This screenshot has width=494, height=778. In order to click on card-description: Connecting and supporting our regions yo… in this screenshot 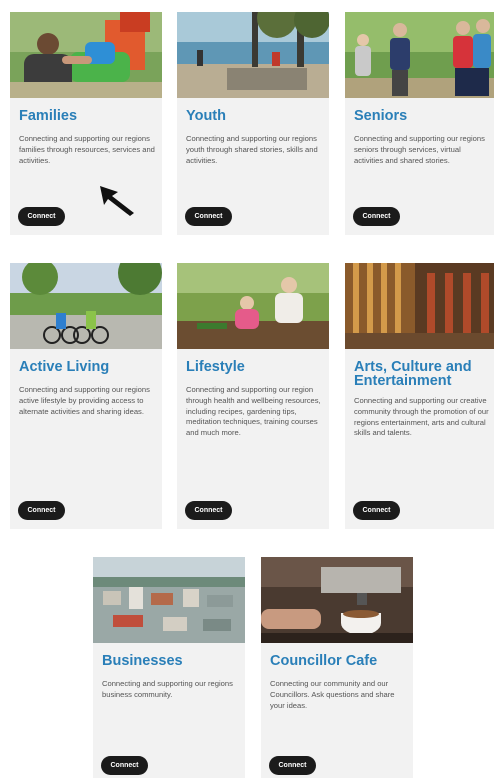, I will do `click(252, 149)`.